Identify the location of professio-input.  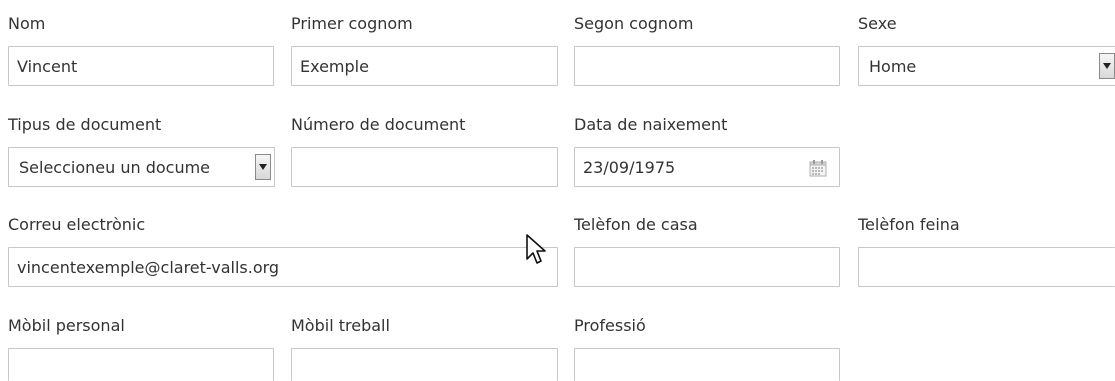
(707, 364).